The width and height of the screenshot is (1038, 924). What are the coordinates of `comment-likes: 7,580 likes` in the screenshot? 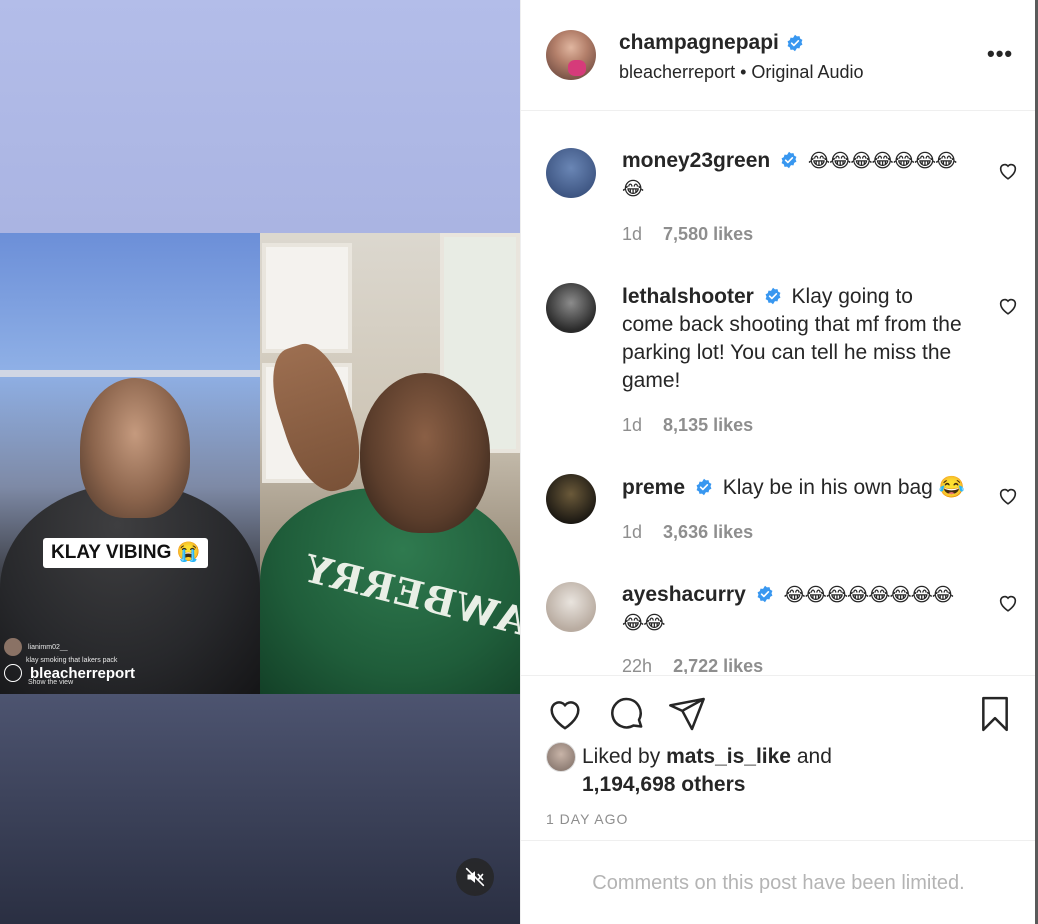 It's located at (708, 234).